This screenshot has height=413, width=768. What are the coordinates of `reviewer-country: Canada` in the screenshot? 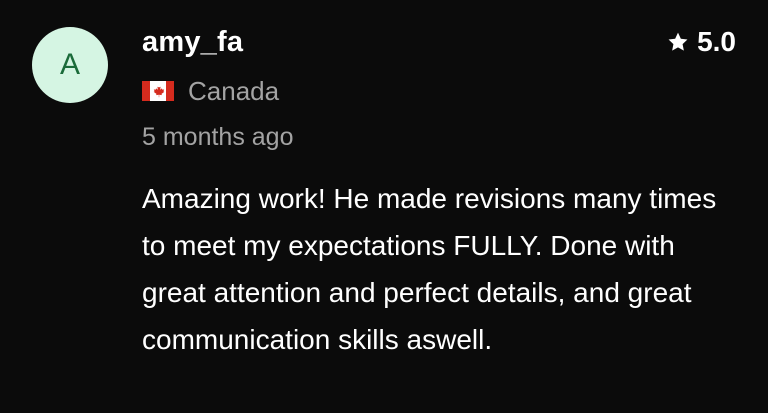 It's located at (210, 91).